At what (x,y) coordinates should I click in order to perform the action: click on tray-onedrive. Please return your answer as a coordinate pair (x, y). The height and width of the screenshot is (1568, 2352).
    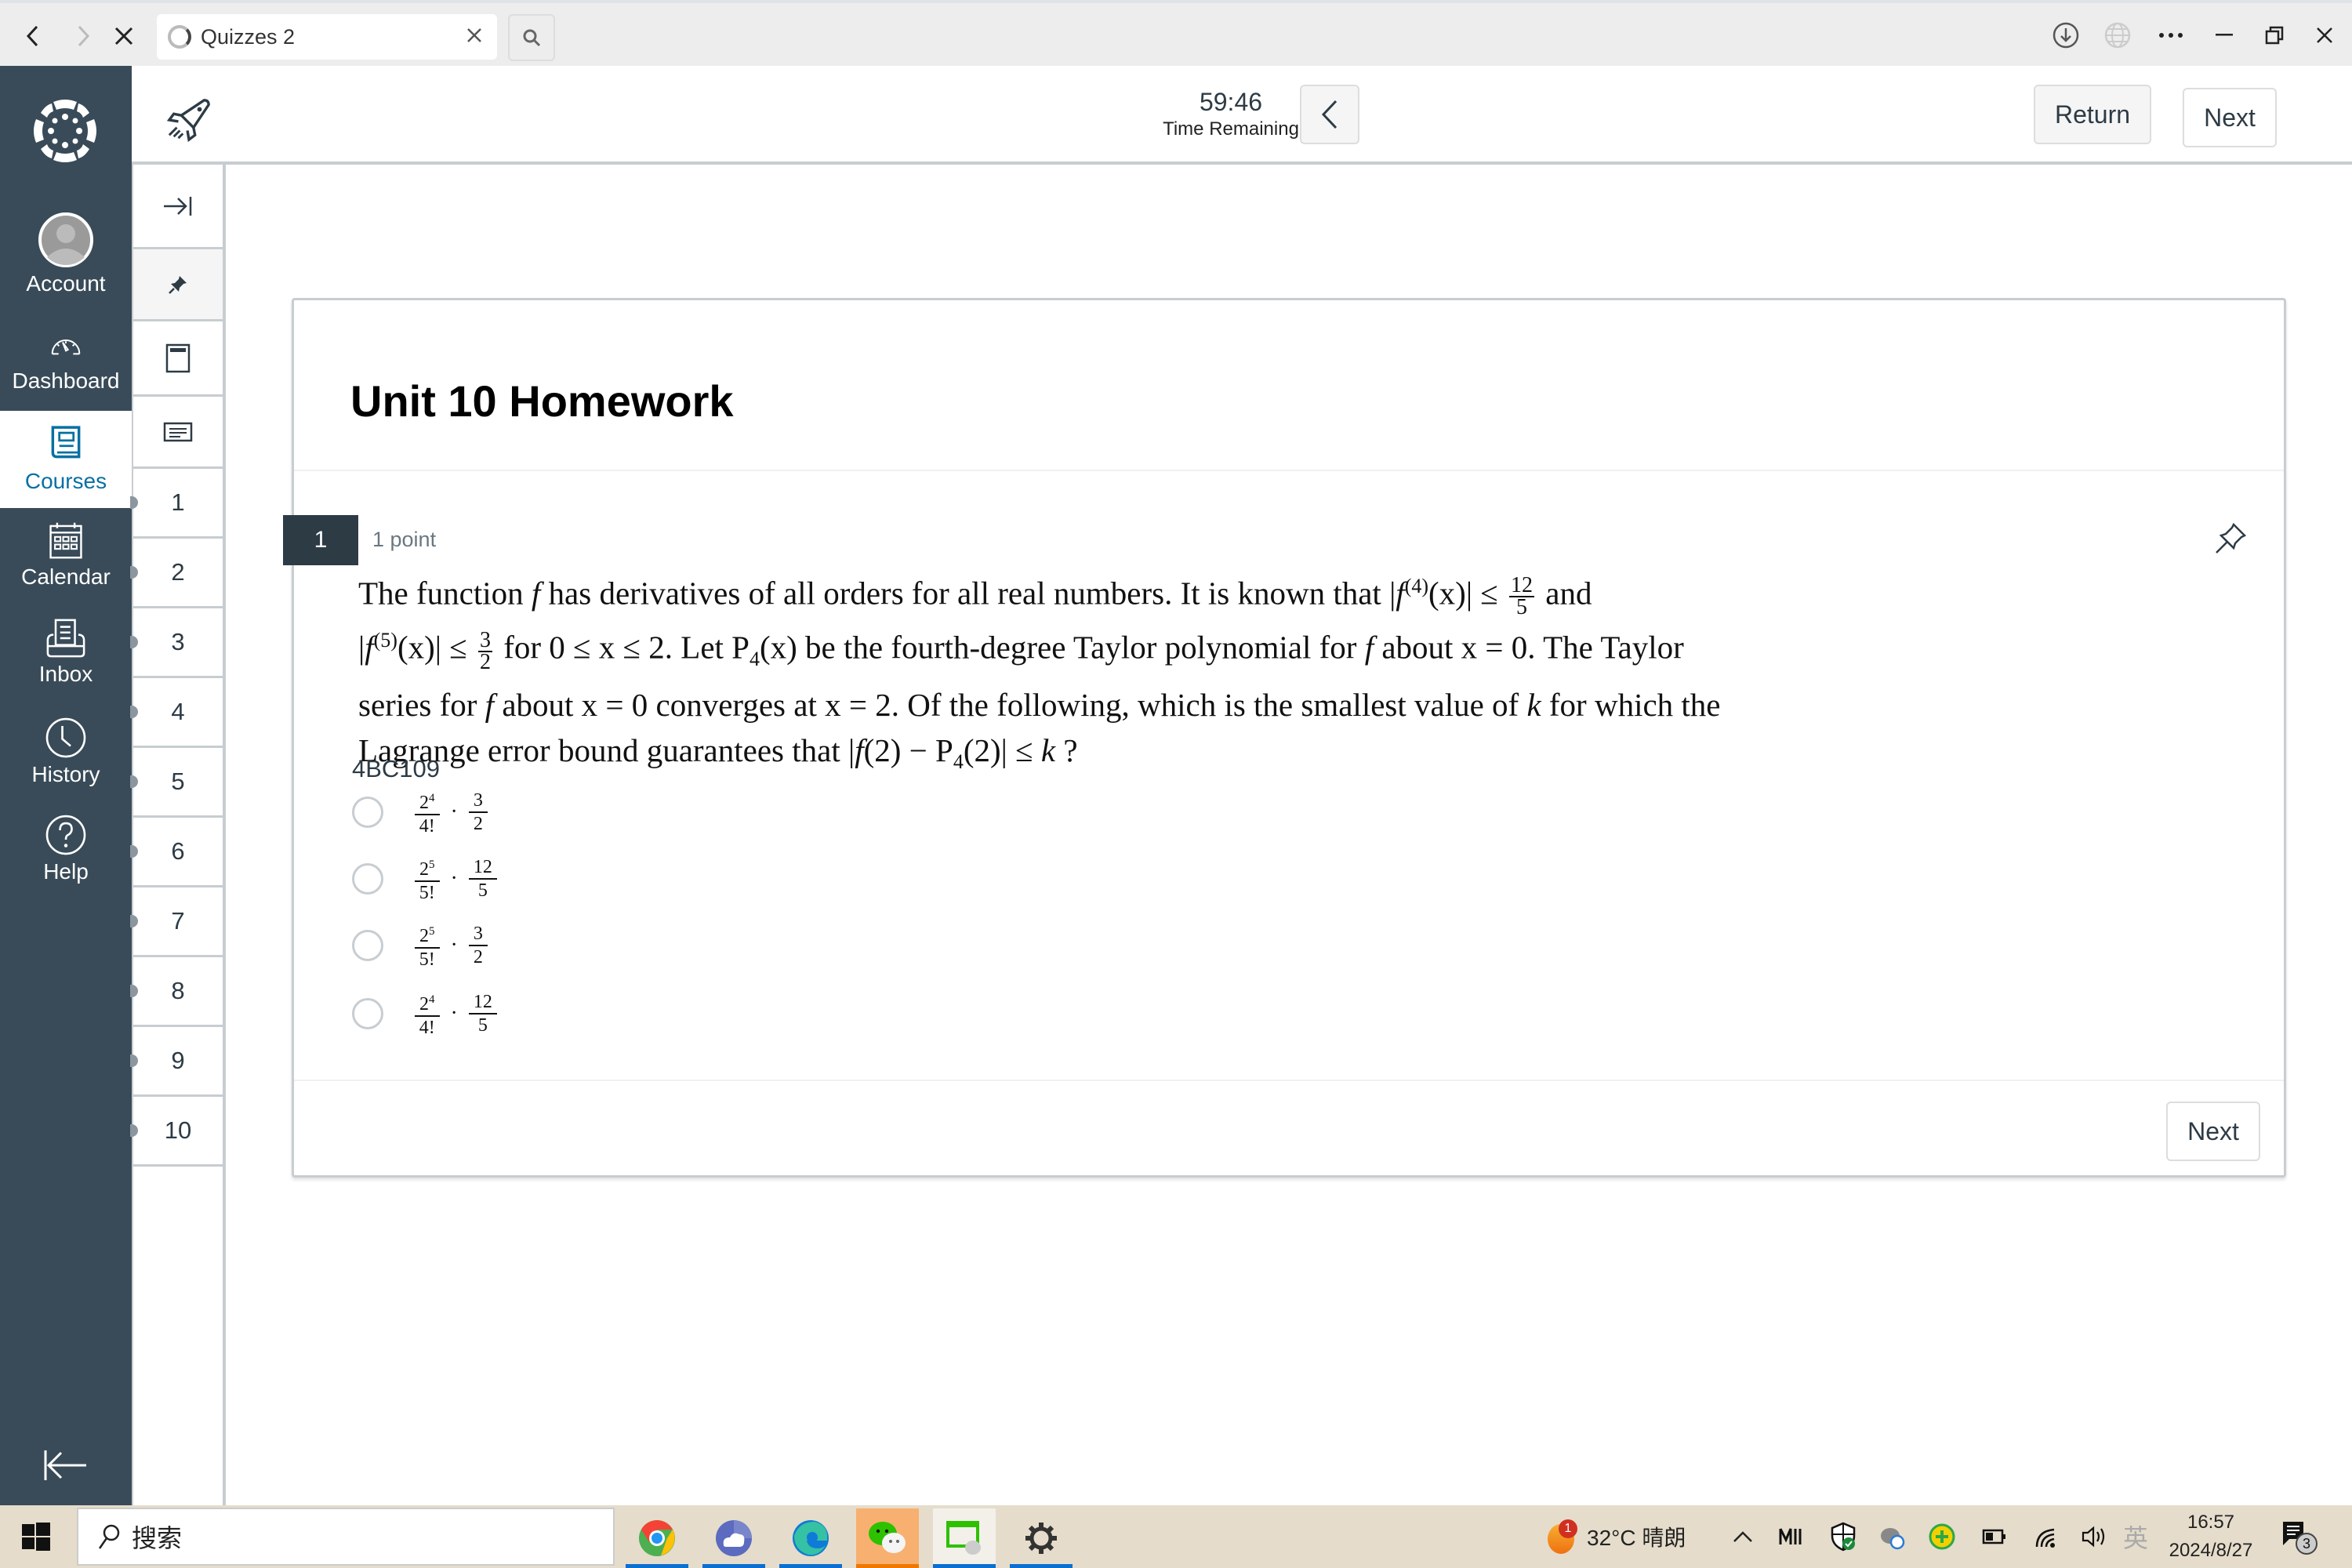
    Looking at the image, I should click on (1892, 1536).